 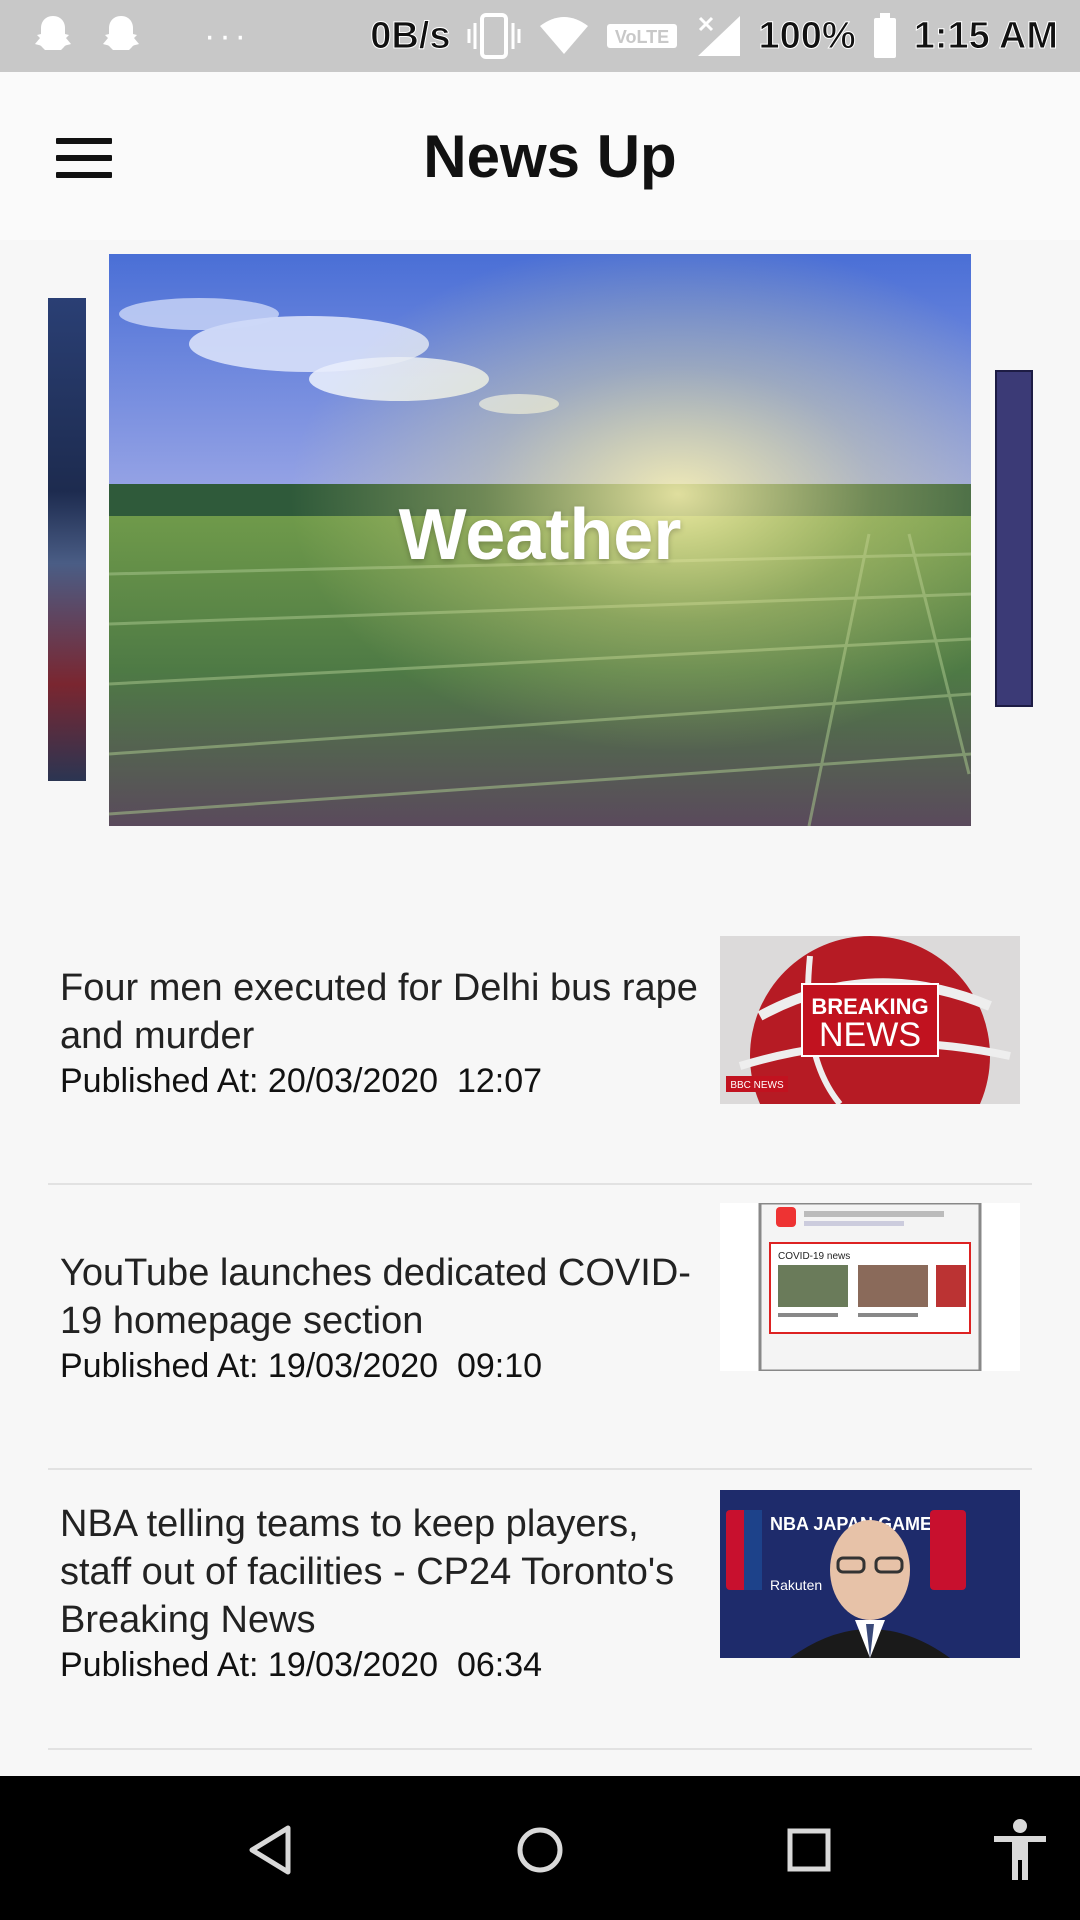 I want to click on news-thumbnail: BREAKING NEWS BBC NEWS, so click(x=870, y=1020).